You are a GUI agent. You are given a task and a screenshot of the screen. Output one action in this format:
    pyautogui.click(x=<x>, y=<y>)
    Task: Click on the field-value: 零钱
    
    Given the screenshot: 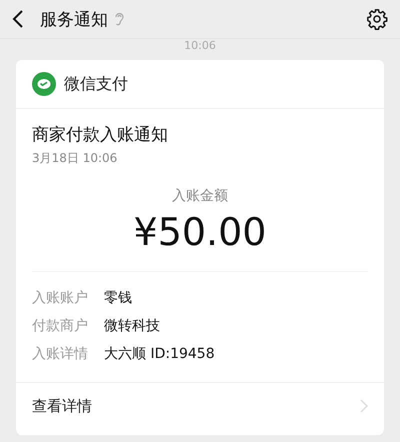 What is the action you would take?
    pyautogui.click(x=118, y=298)
    